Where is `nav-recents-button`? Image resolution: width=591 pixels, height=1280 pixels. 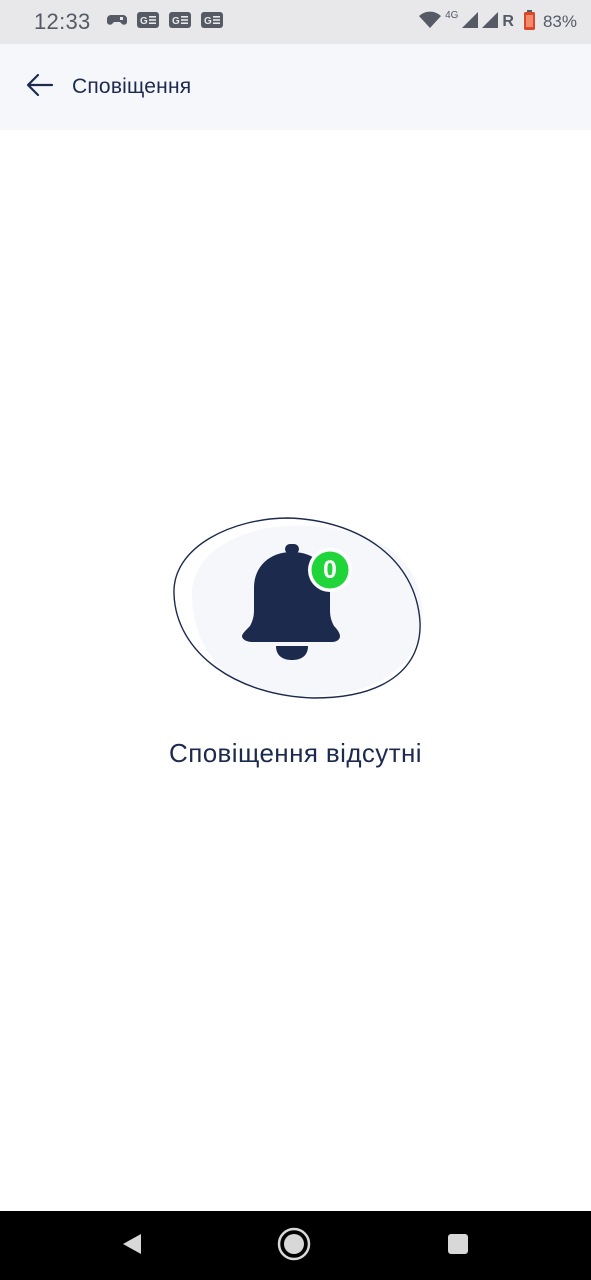 nav-recents-button is located at coordinates (458, 1246).